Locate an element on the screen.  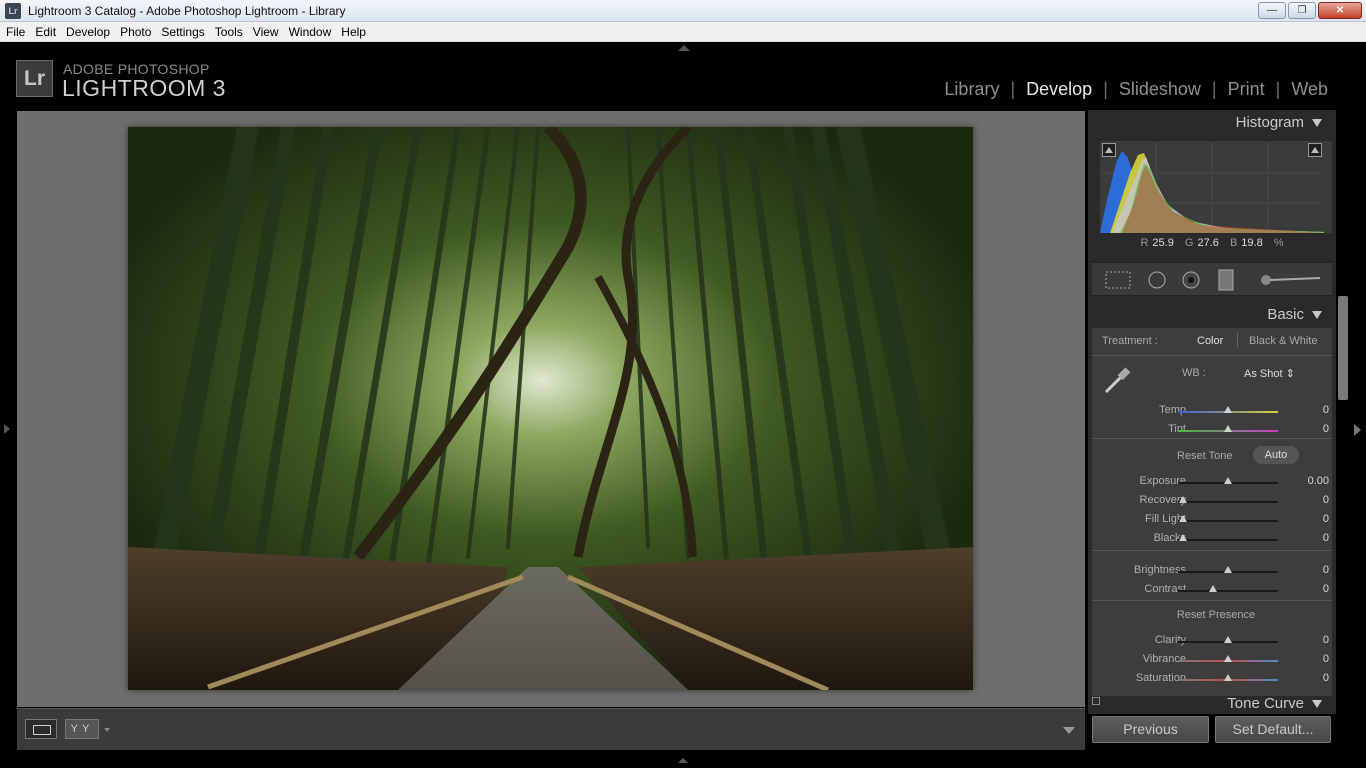
histogram-header: Histogram is located at coordinates (1279, 122).